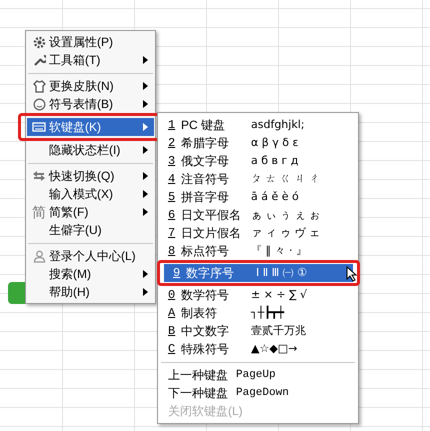 The width and height of the screenshot is (430, 431). I want to click on menu-item: 软键盘(K), so click(90, 127).